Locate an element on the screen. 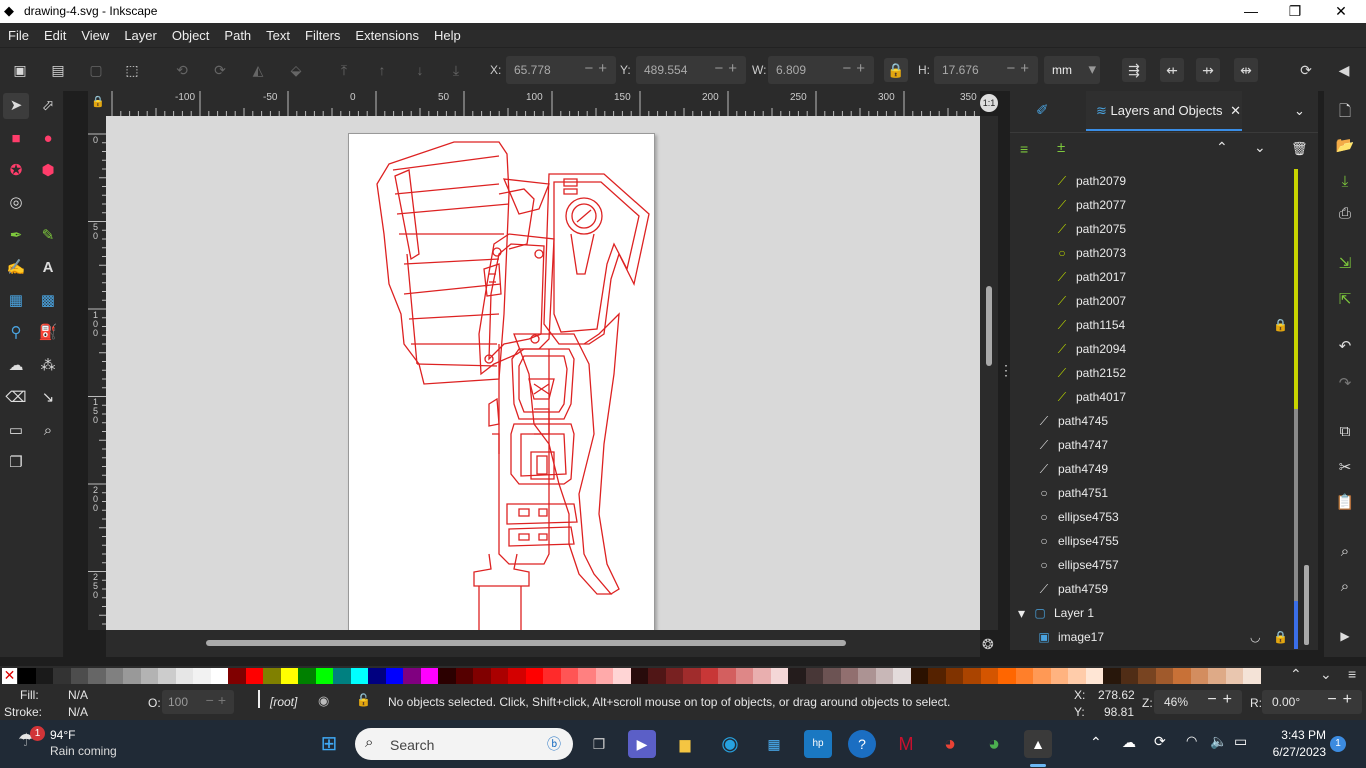  layer-row: ⟋ path4747 is located at coordinates (1158, 445).